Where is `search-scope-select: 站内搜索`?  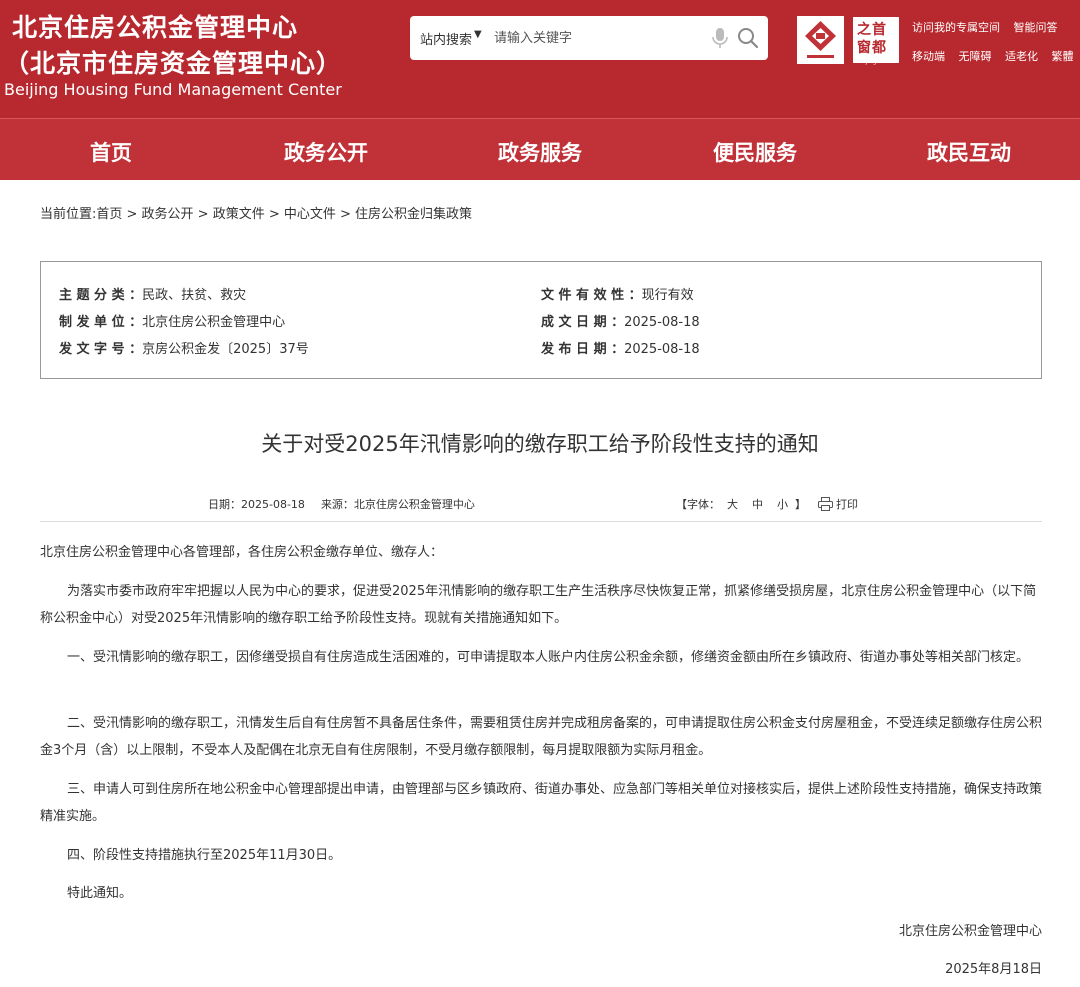
search-scope-select: 站内搜索 is located at coordinates (446, 38).